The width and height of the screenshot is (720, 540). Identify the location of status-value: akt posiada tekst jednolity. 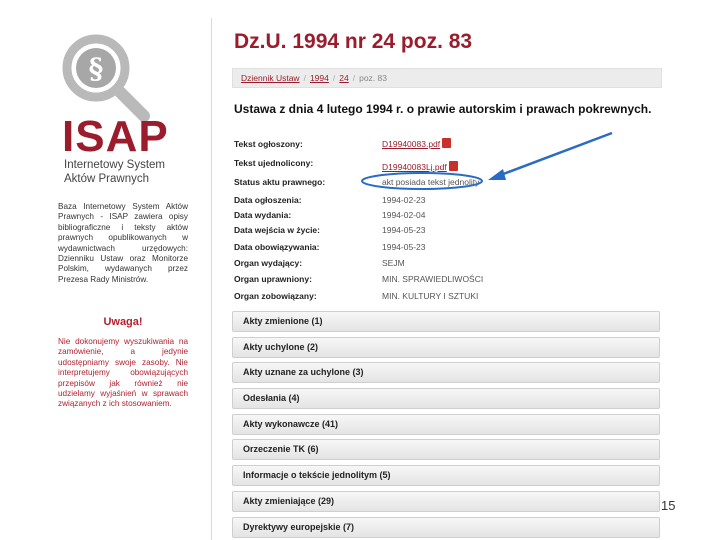
(431, 182).